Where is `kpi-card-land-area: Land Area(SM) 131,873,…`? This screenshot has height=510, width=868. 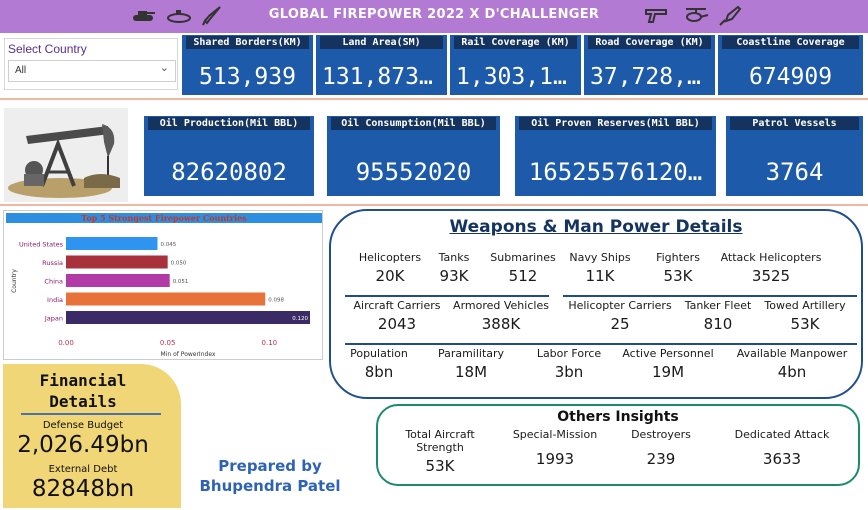
kpi-card-land-area: Land Area(SM) 131,873,… is located at coordinates (381, 65).